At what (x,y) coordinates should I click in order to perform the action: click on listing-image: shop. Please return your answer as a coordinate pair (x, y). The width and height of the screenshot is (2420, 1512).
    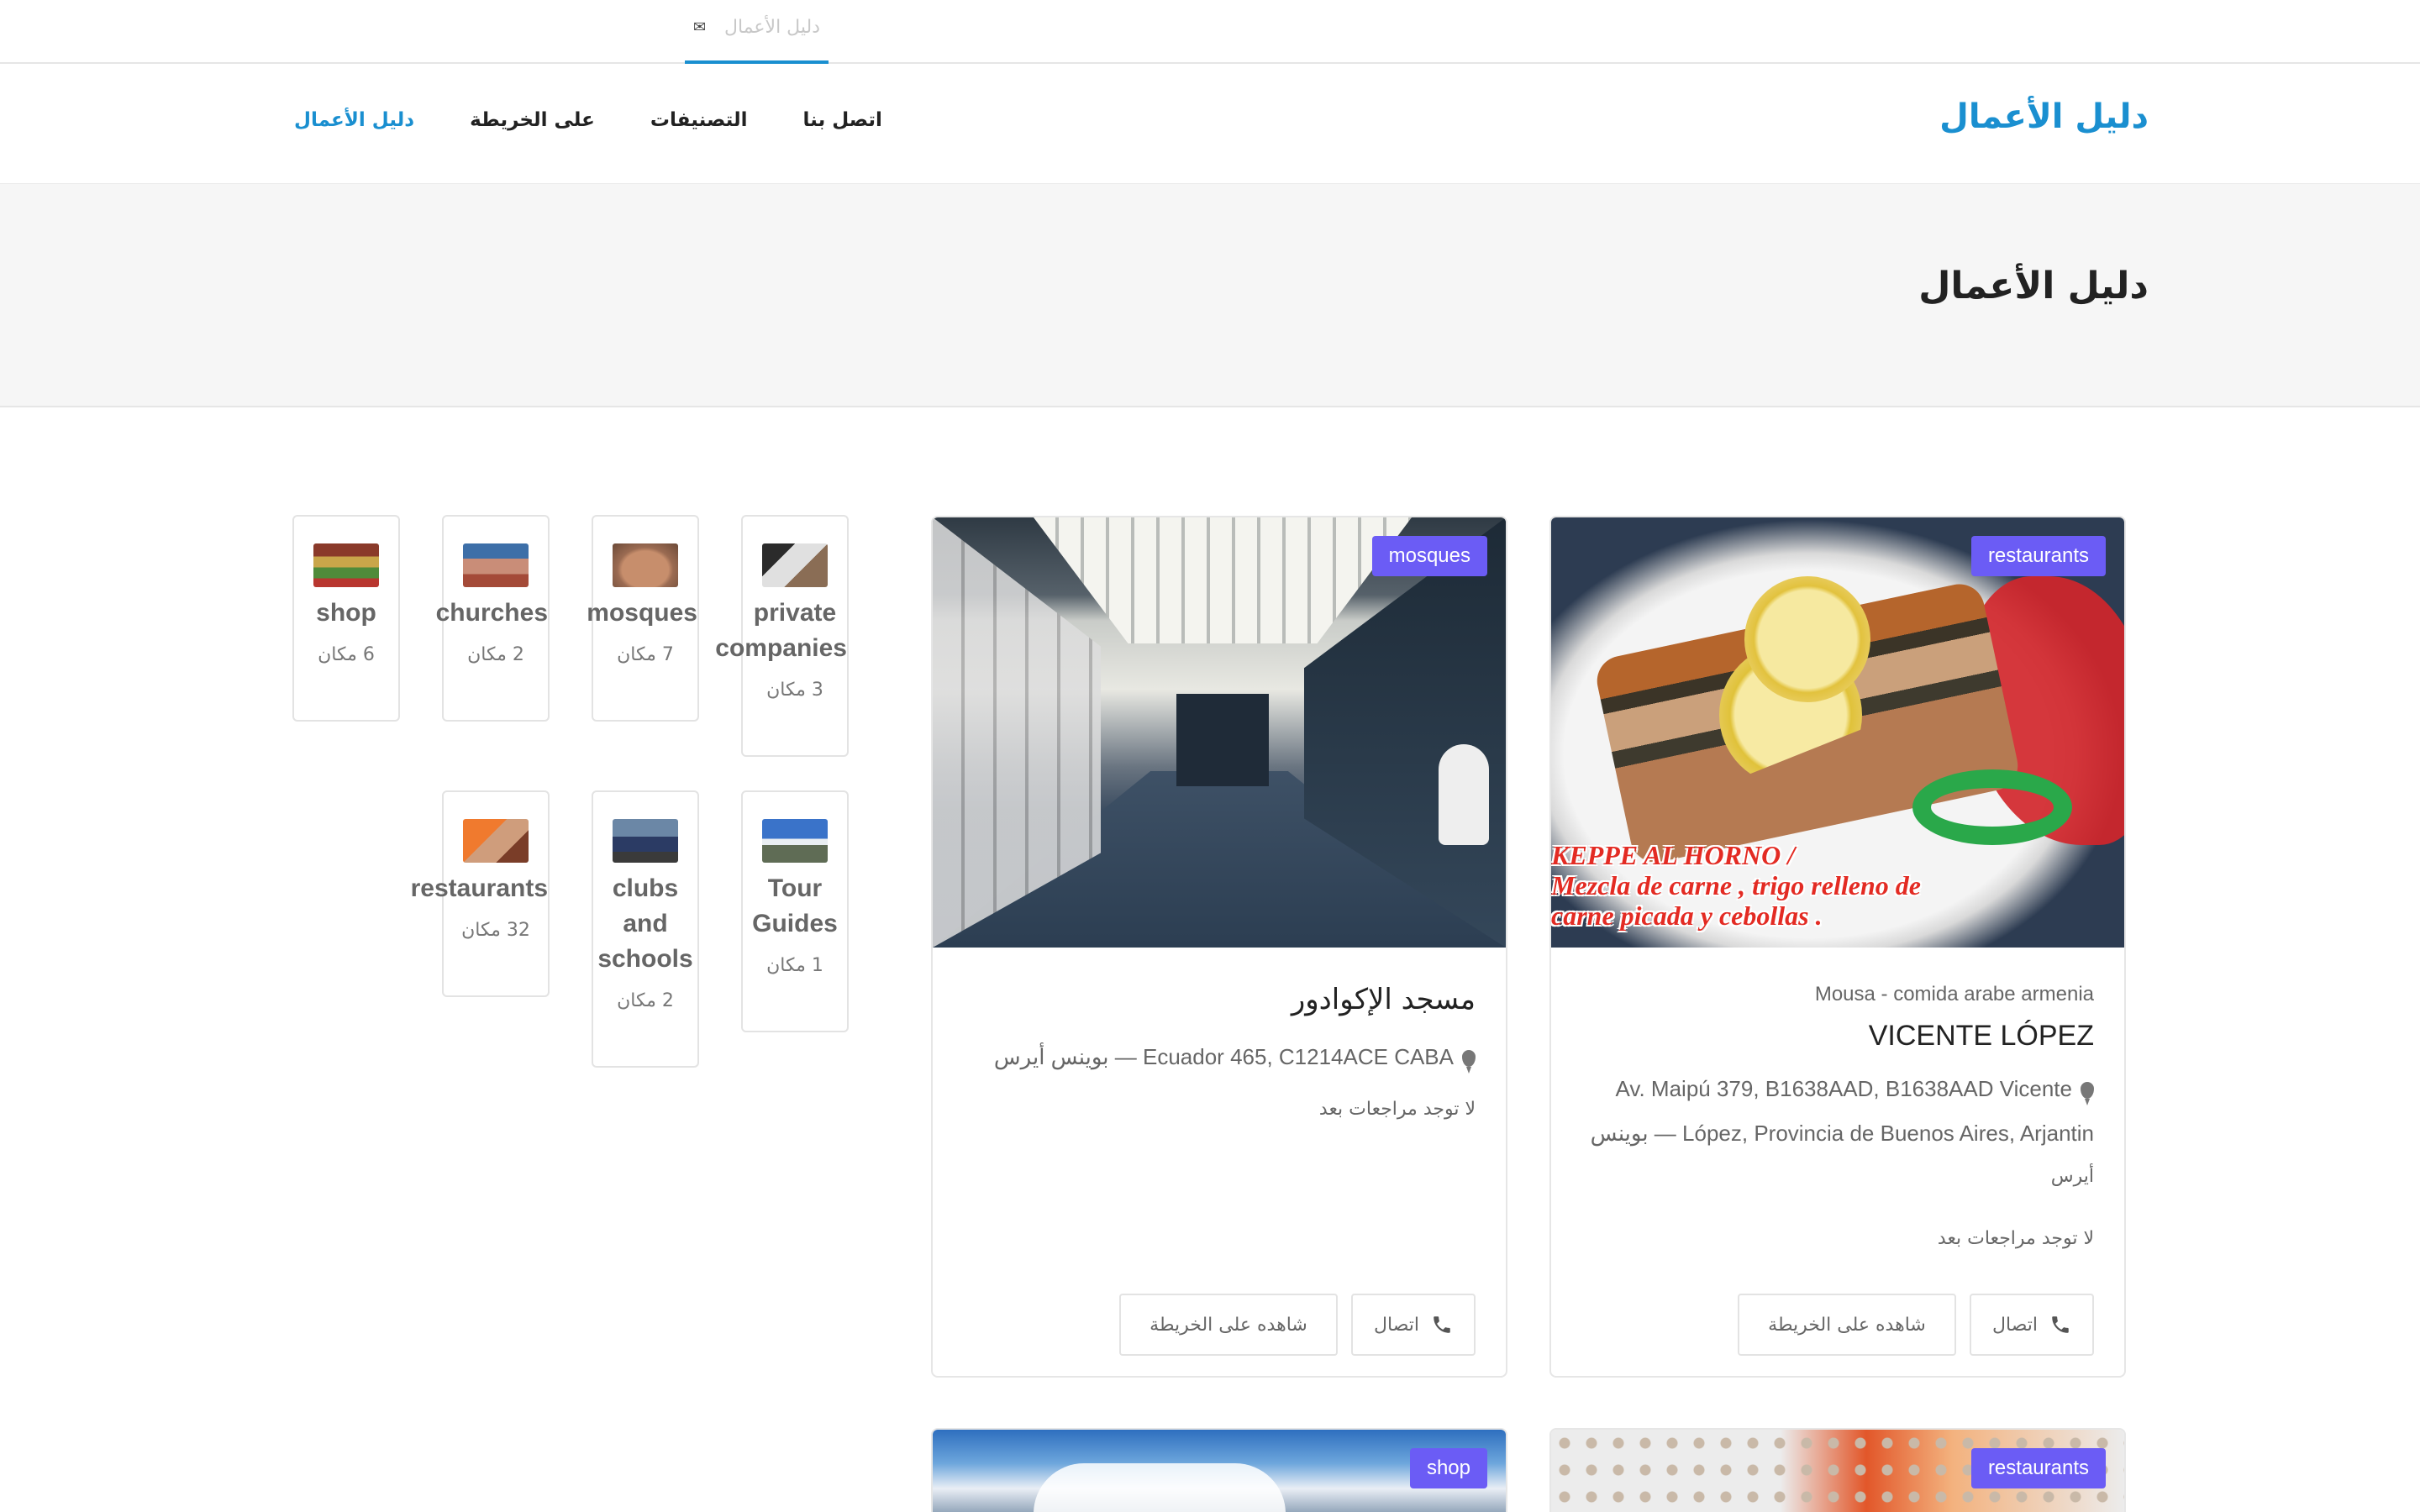
    Looking at the image, I should click on (1219, 1471).